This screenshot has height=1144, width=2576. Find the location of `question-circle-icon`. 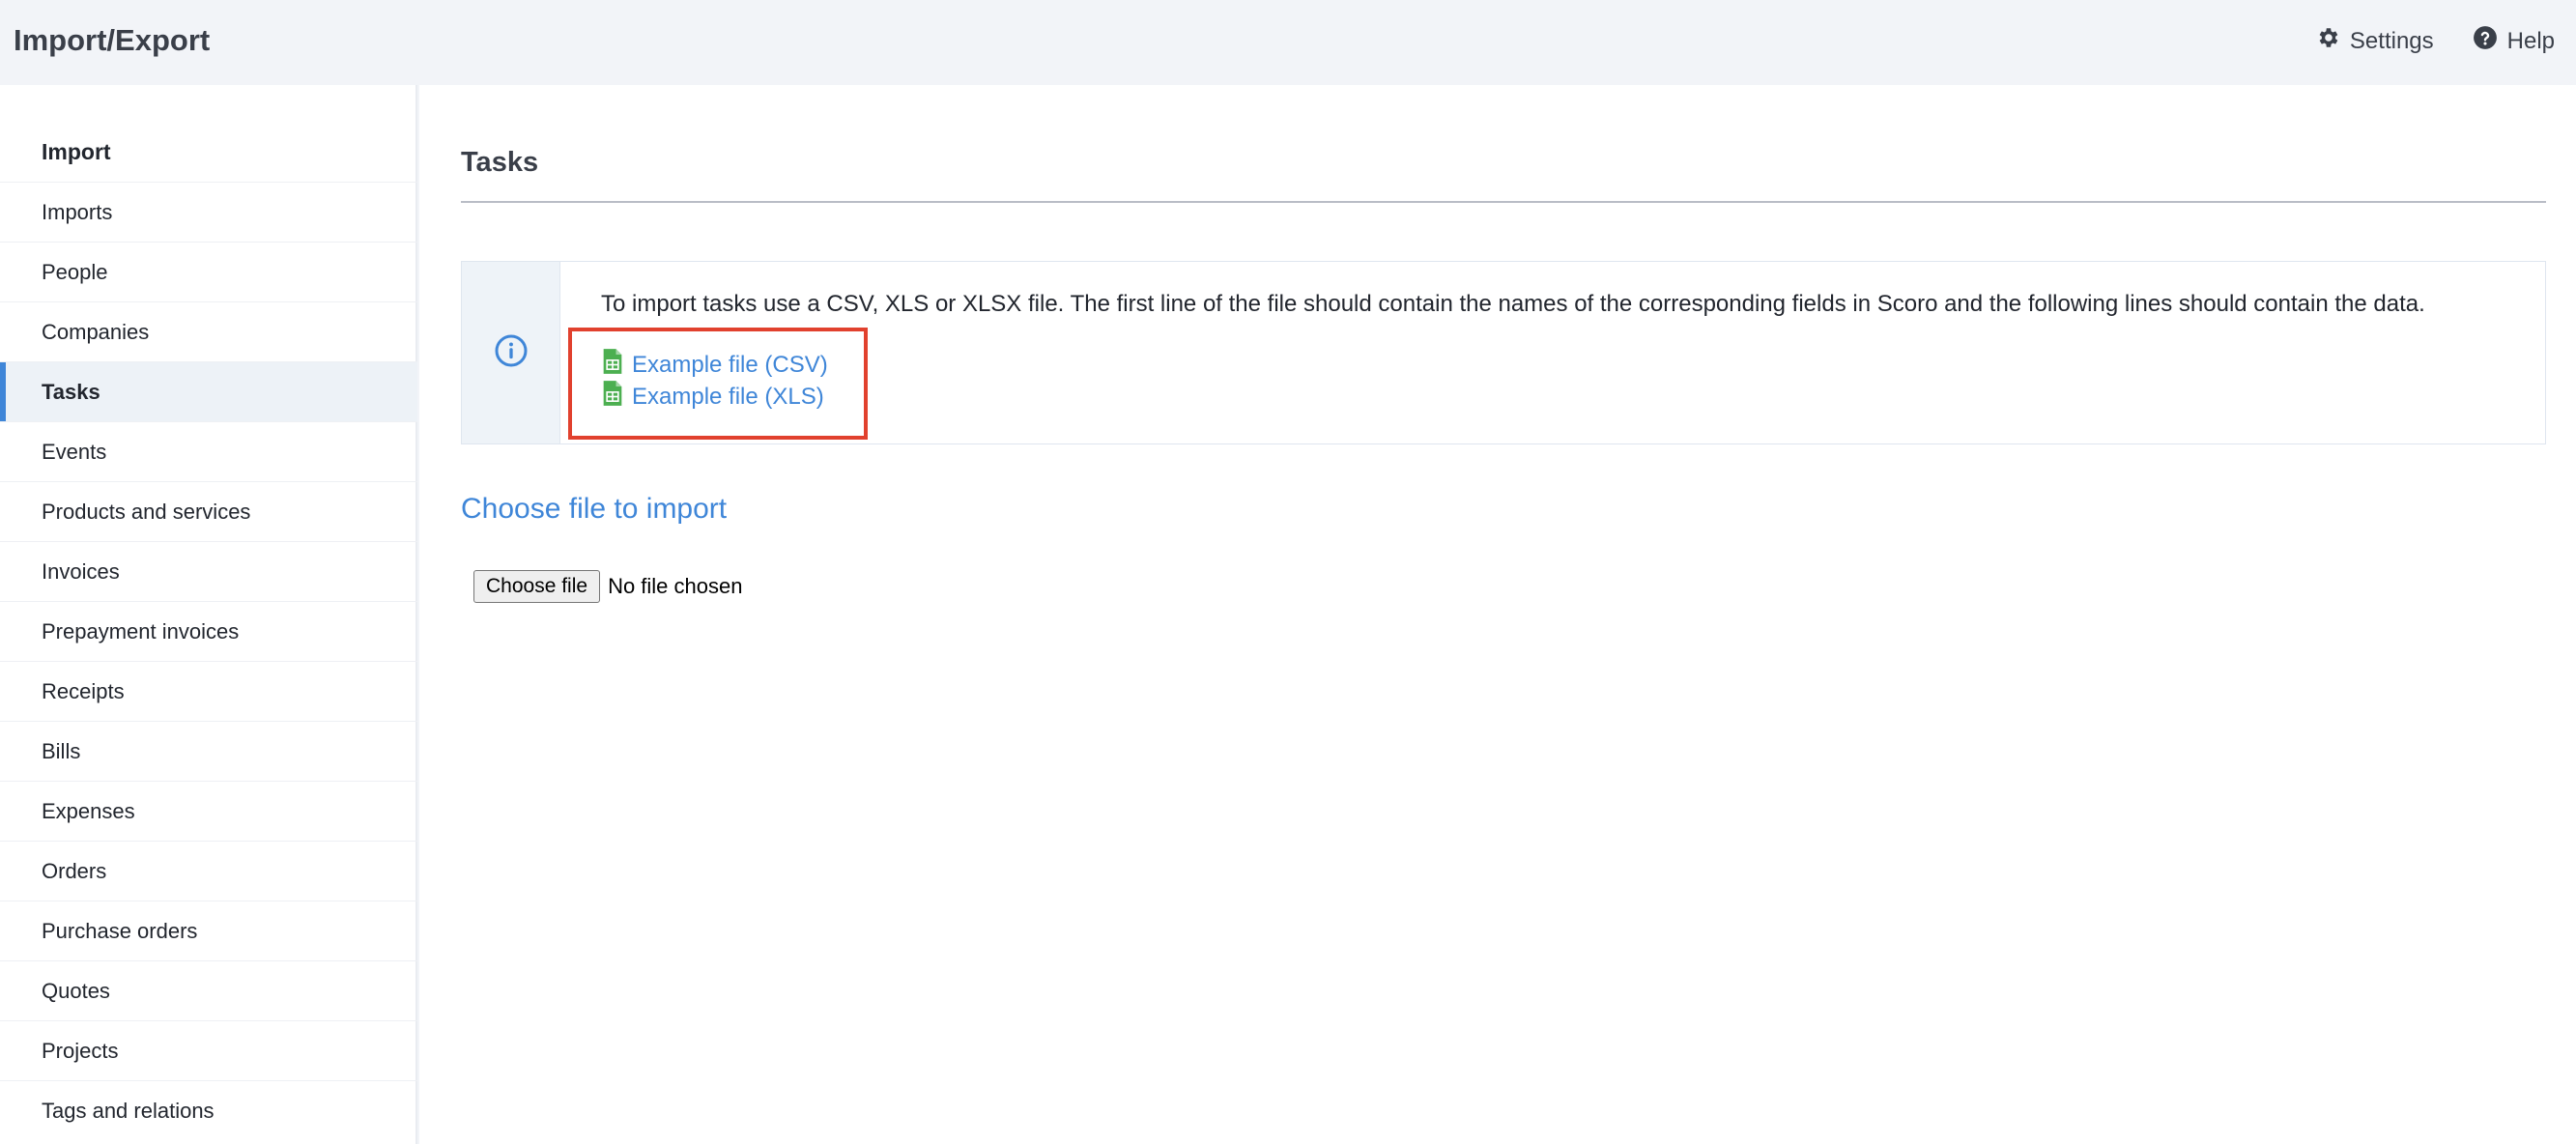

question-circle-icon is located at coordinates (2486, 41).